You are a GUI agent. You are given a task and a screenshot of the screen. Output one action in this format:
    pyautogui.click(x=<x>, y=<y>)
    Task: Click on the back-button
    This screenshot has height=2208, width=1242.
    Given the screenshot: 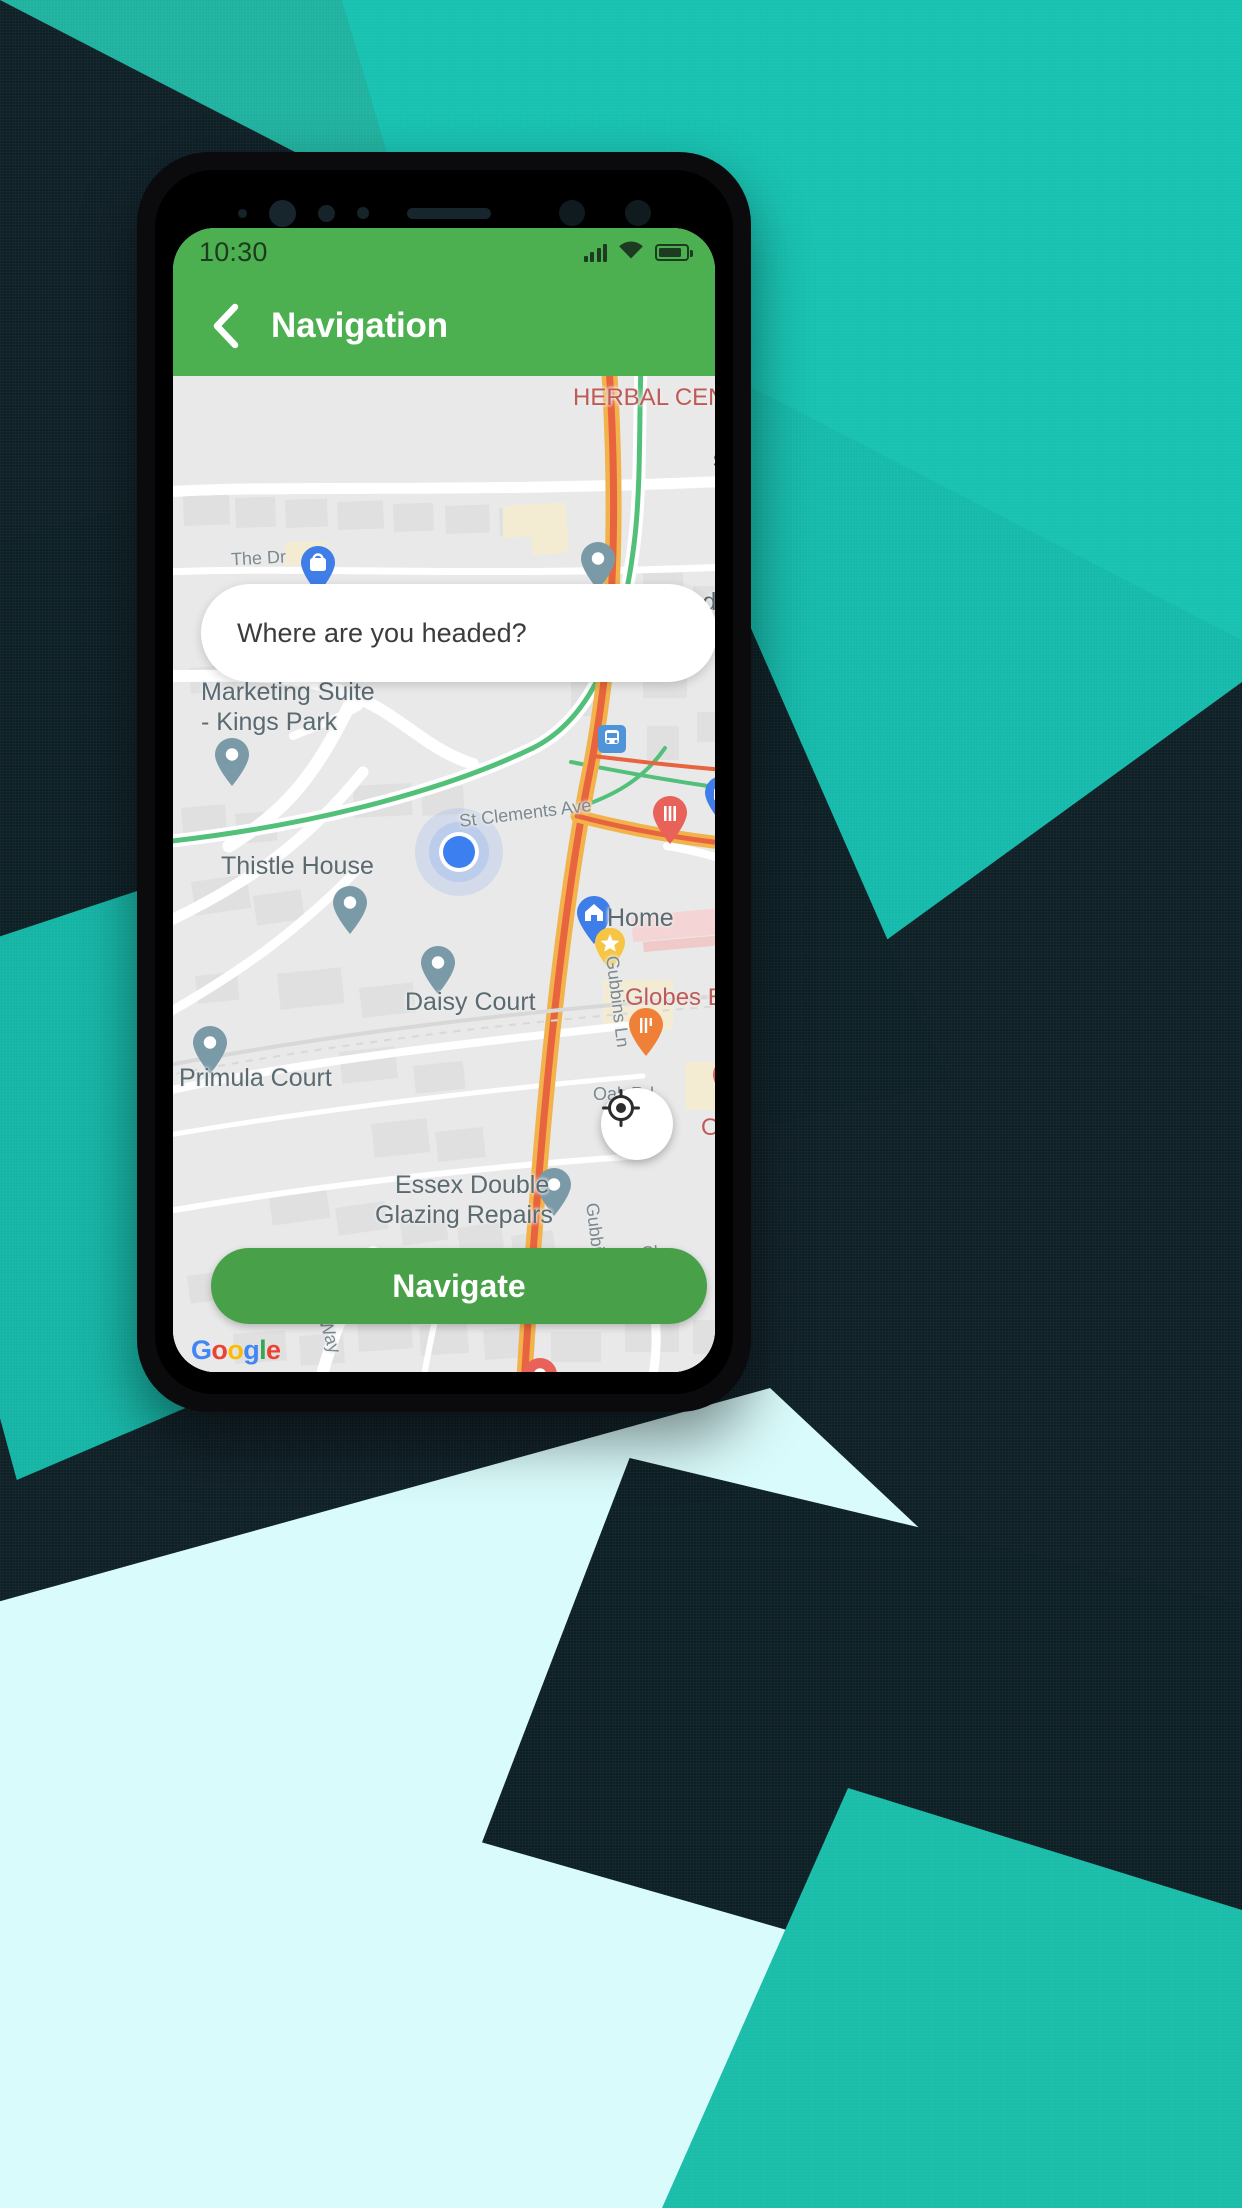 What is the action you would take?
    pyautogui.click(x=225, y=326)
    